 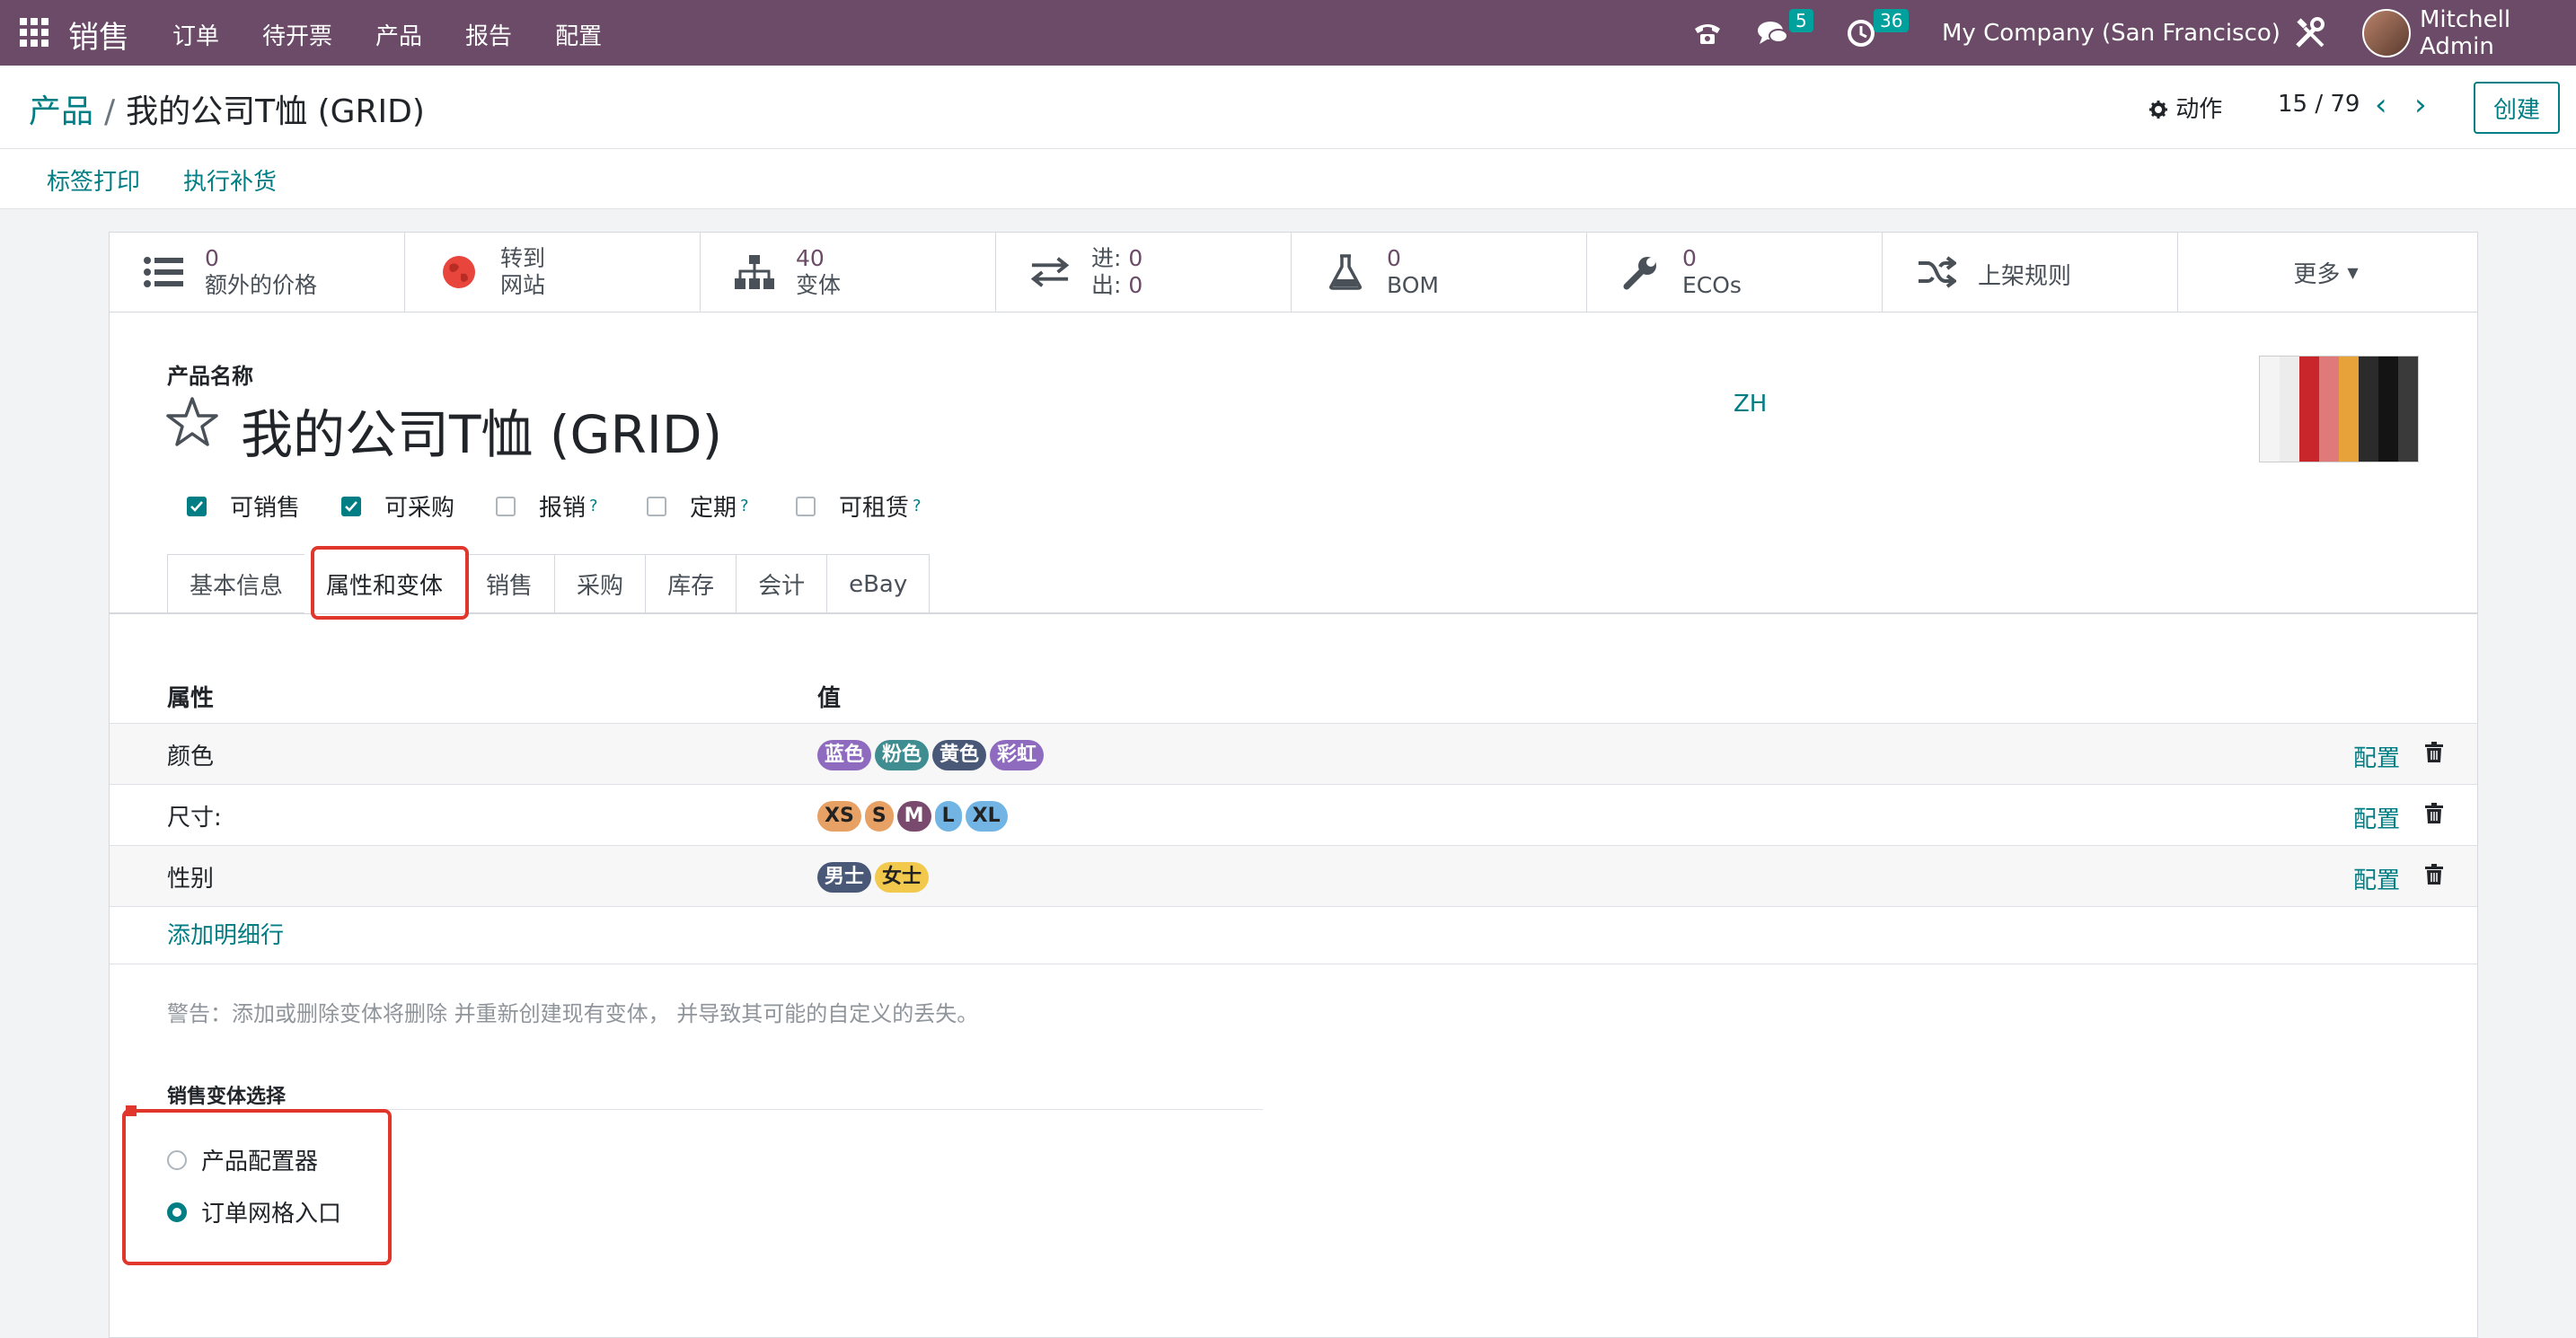 I want to click on create-button: 创建, so click(x=2517, y=108).